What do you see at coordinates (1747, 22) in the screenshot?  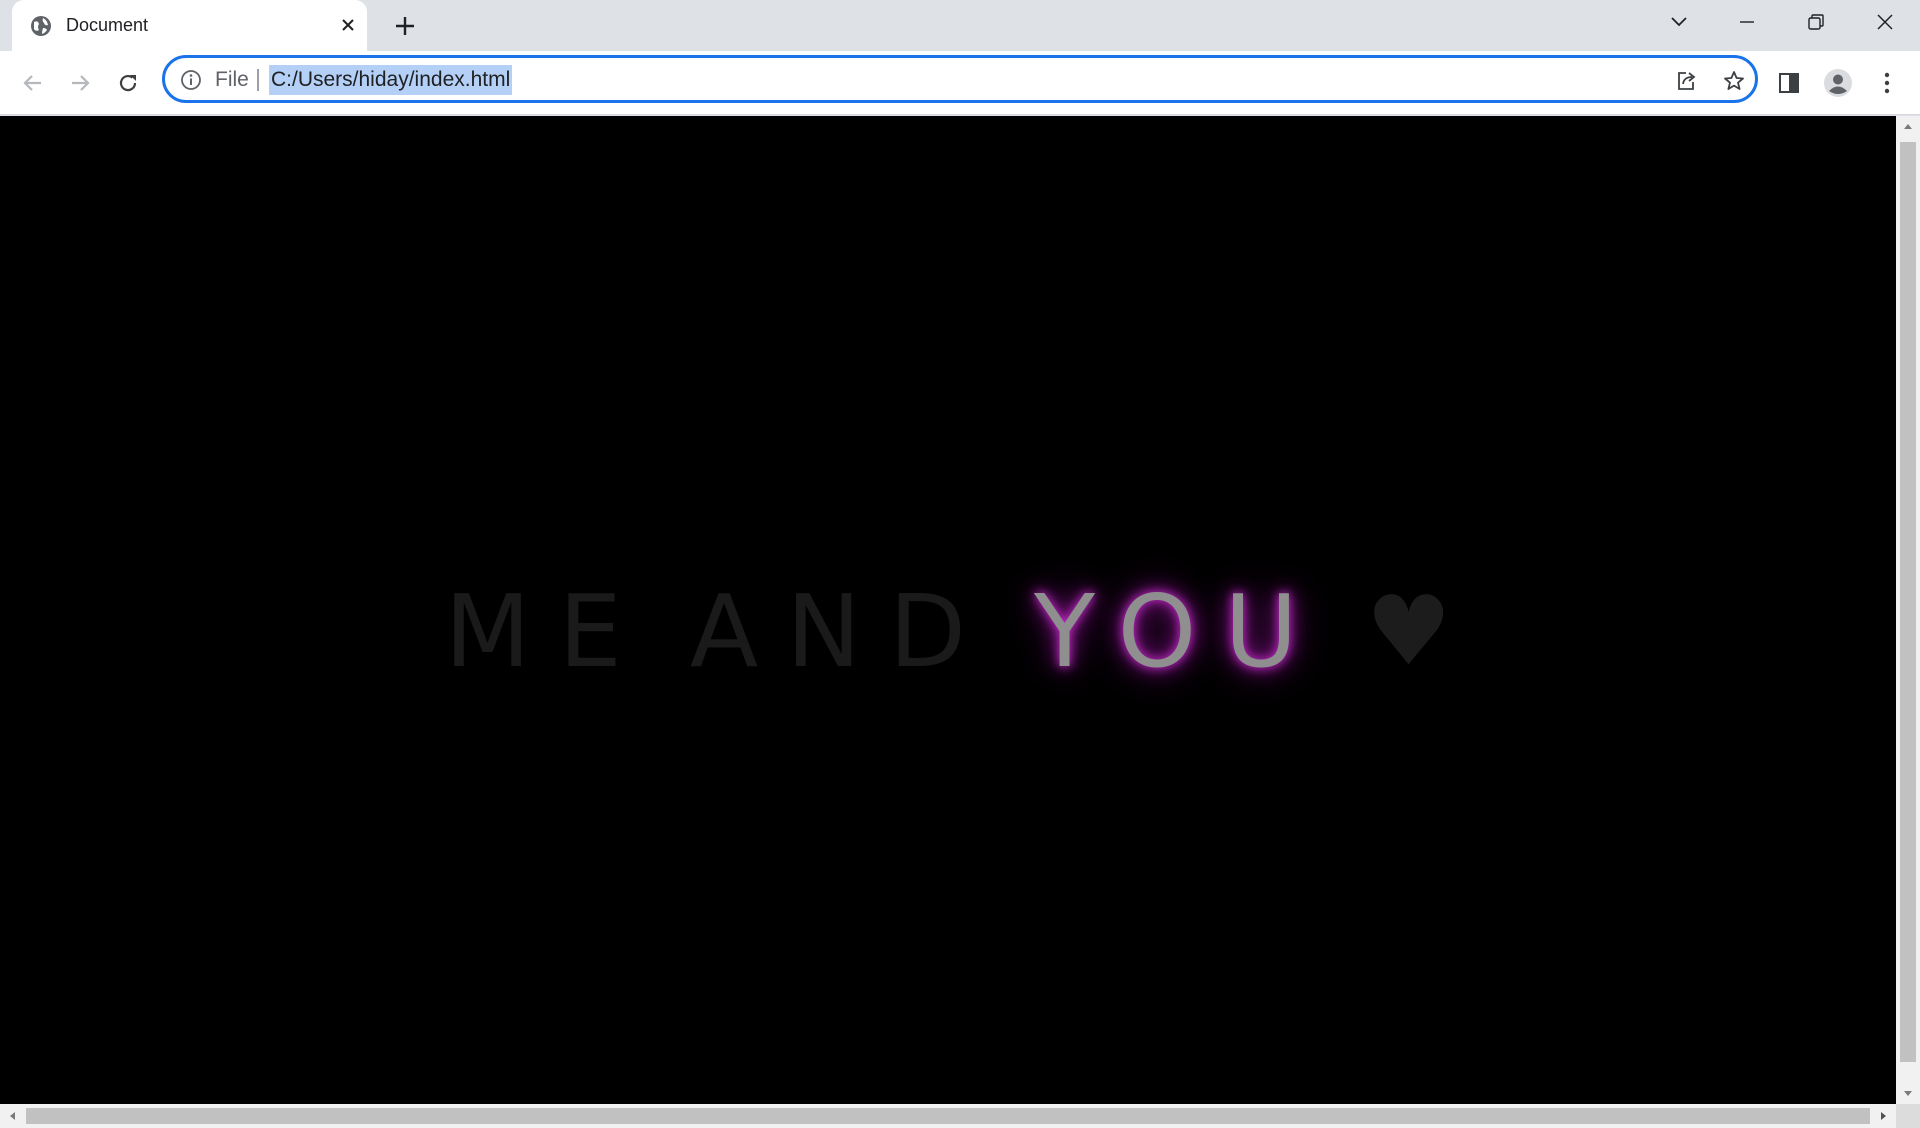 I see `minimize-icon` at bounding box center [1747, 22].